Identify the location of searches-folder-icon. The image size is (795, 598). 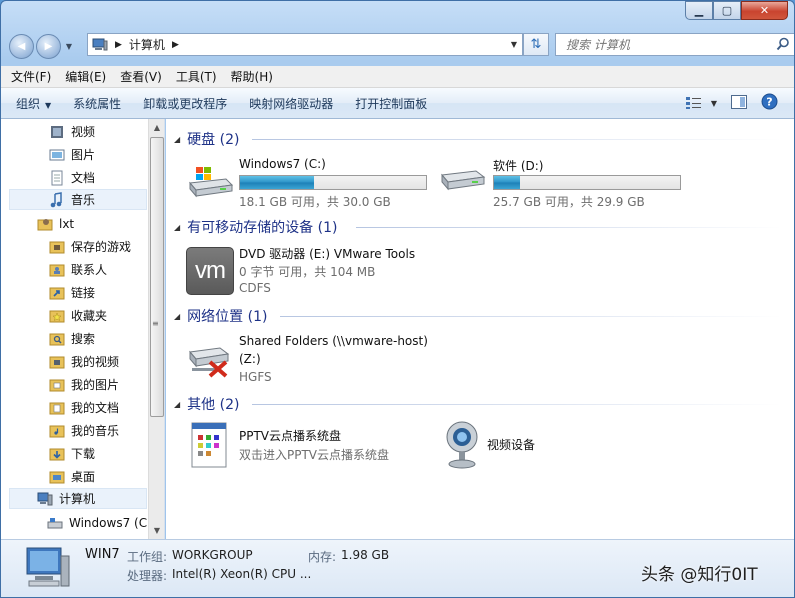
(57, 339).